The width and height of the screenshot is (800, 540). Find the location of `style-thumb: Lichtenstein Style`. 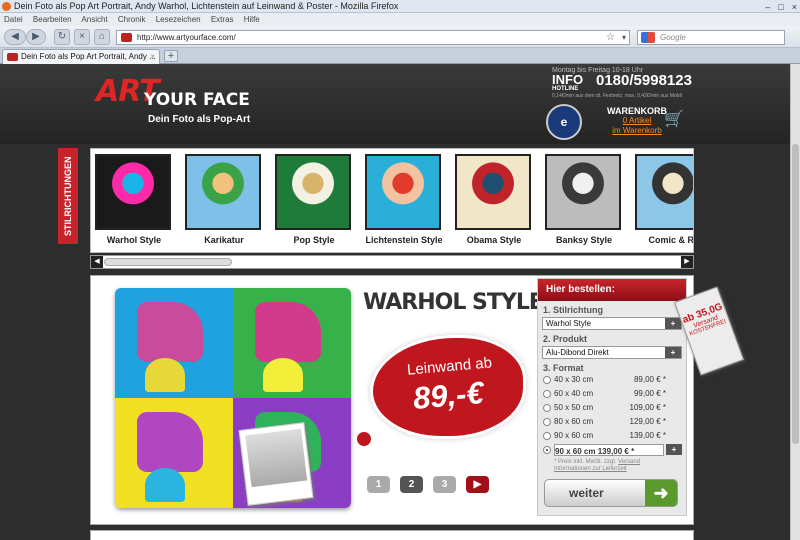

style-thumb: Lichtenstein Style is located at coordinates (404, 201).